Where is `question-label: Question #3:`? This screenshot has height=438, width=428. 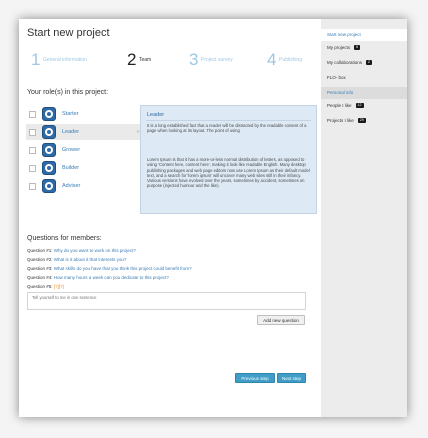
question-label: Question #3: is located at coordinates (40, 268).